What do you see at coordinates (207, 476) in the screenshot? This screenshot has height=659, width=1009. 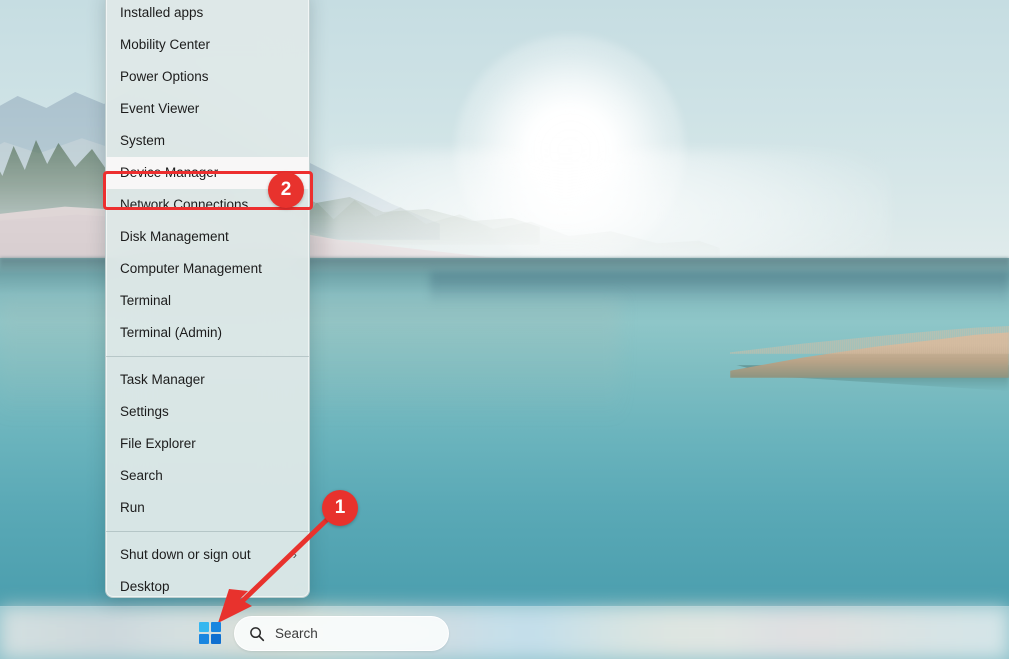 I see `menu-item-search: Search` at bounding box center [207, 476].